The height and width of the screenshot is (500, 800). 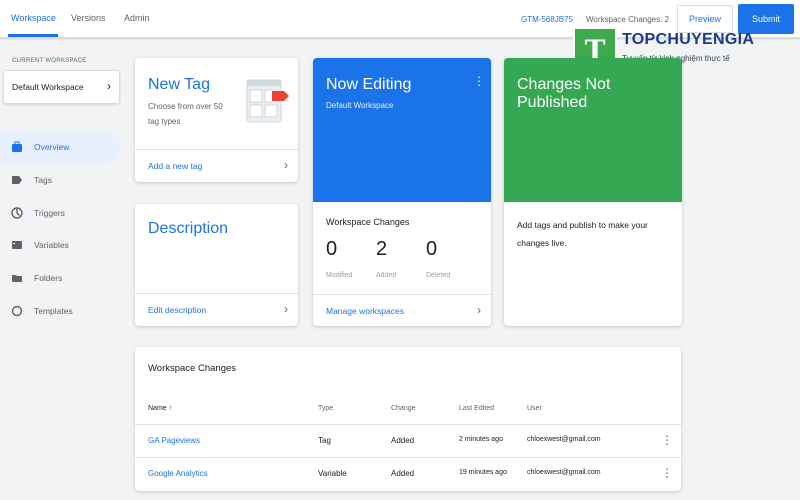 What do you see at coordinates (582, 225) in the screenshot?
I see `publish-hint-line1: Add tags and publish to make your` at bounding box center [582, 225].